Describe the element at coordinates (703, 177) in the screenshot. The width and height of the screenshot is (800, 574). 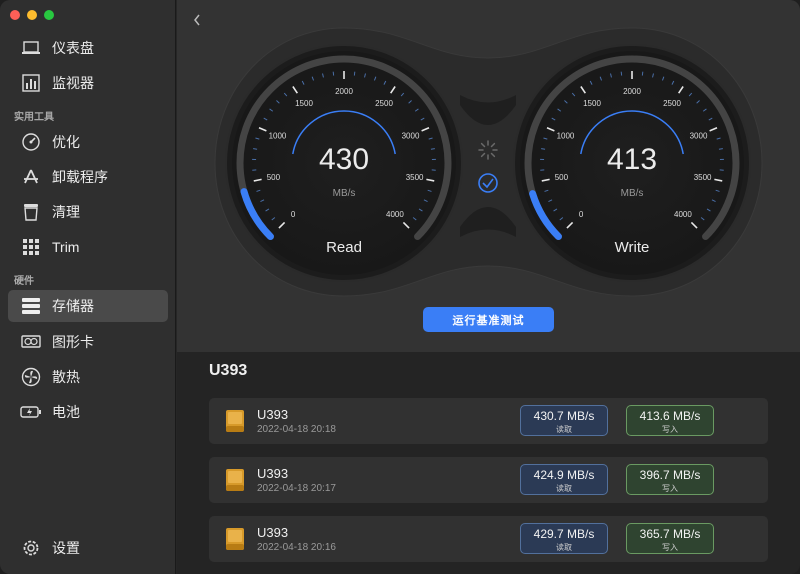
I see `write-tick-label: 3500` at that location.